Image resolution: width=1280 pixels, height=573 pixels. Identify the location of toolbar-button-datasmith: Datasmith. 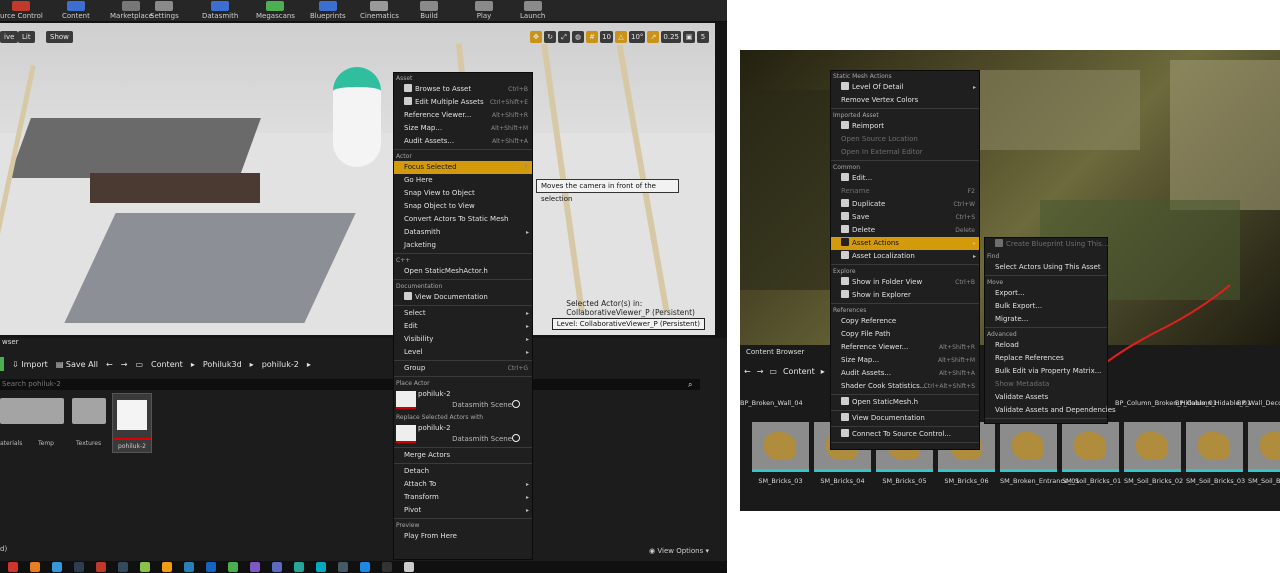
(220, 11).